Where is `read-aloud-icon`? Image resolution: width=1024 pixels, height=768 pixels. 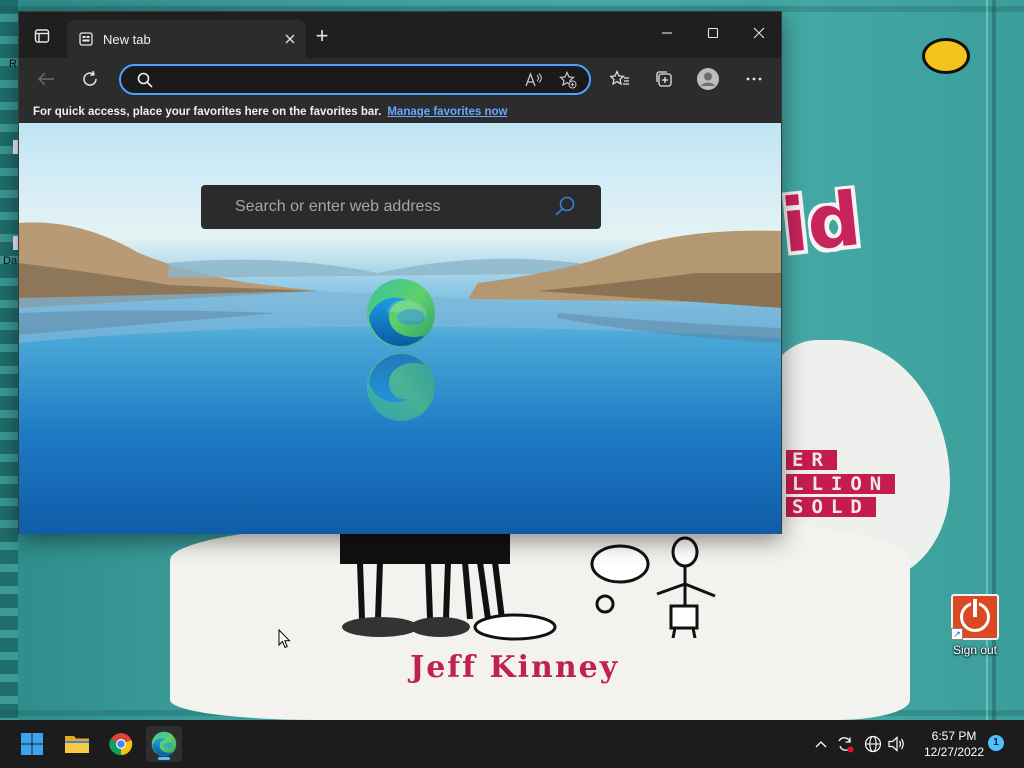
read-aloud-icon is located at coordinates (533, 79).